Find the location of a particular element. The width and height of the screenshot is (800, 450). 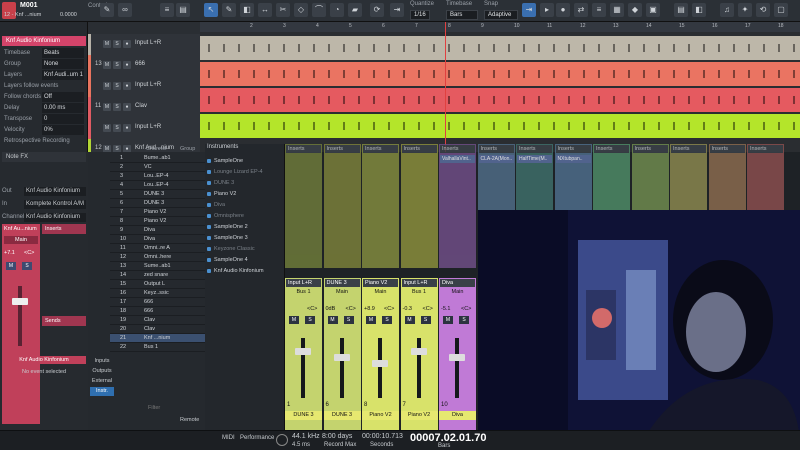

mute-tool-icon: ◇ is located at coordinates (301, 10).